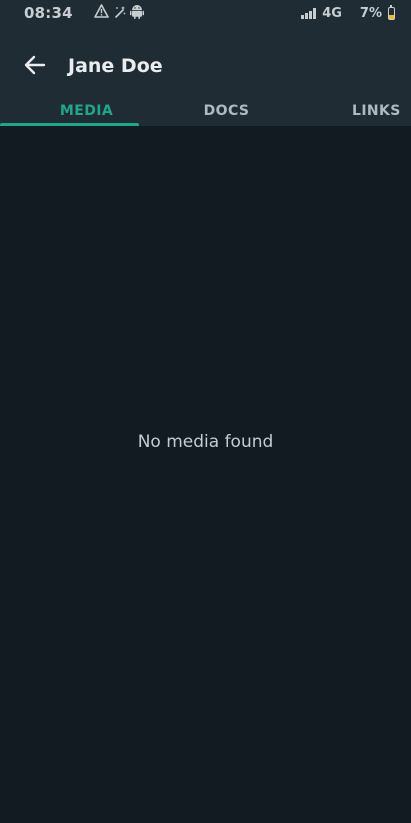 This screenshot has height=823, width=411. Describe the element at coordinates (391, 17) in the screenshot. I see `battery-level` at that location.